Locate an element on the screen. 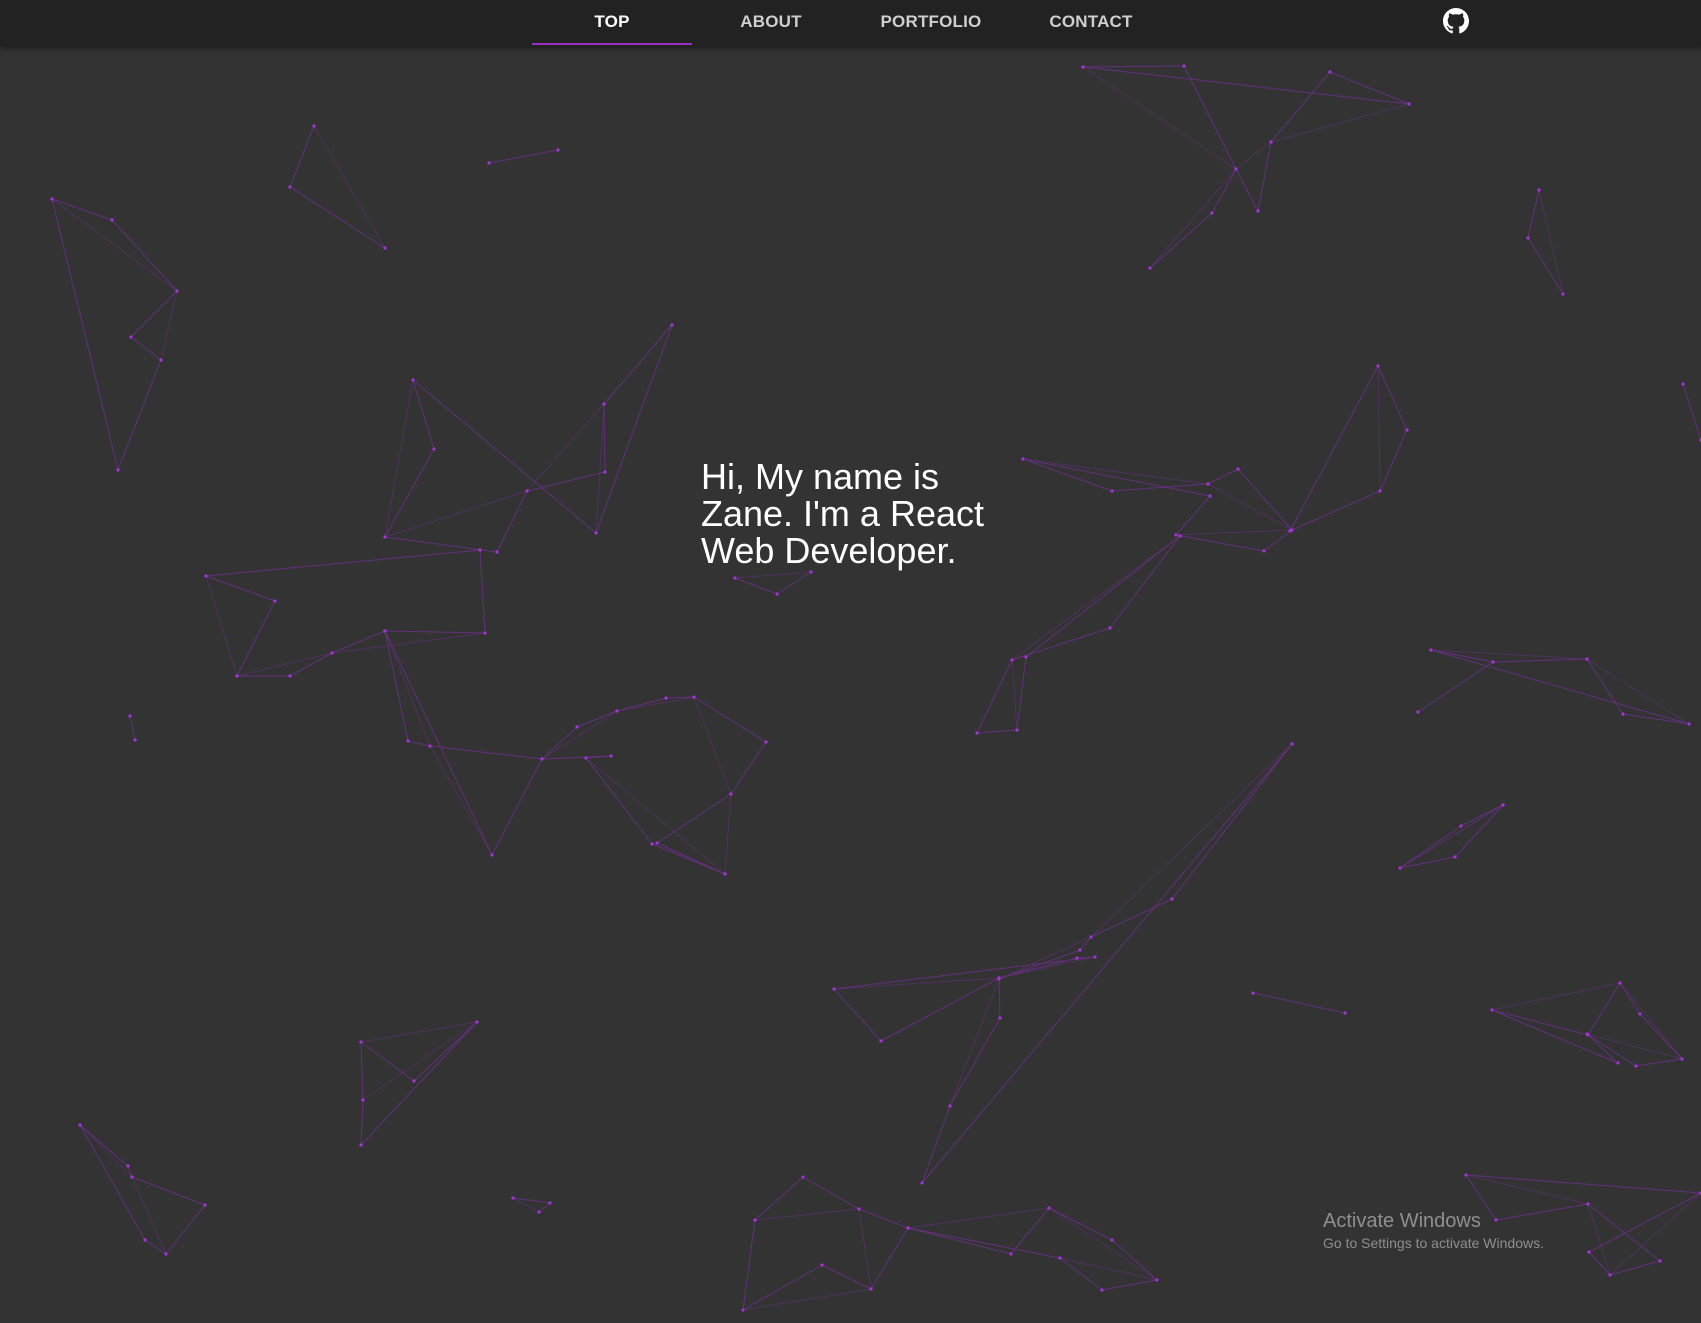 Image resolution: width=1701 pixels, height=1323 pixels. nav-tab-portfolio: PORTFOLIO is located at coordinates (931, 23).